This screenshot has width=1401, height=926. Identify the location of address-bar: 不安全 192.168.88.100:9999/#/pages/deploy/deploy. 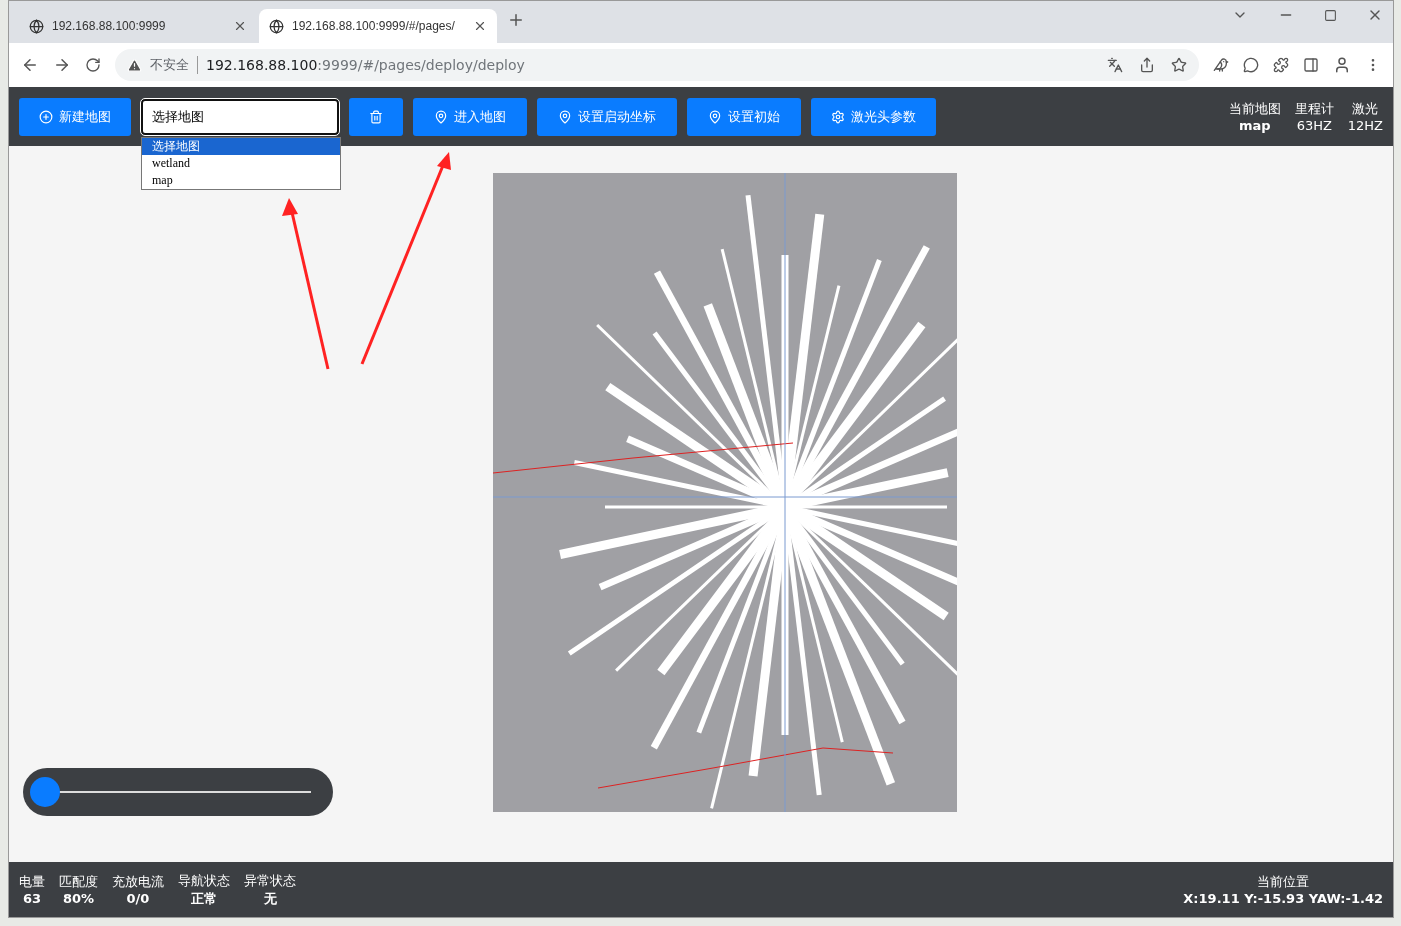
(657, 65).